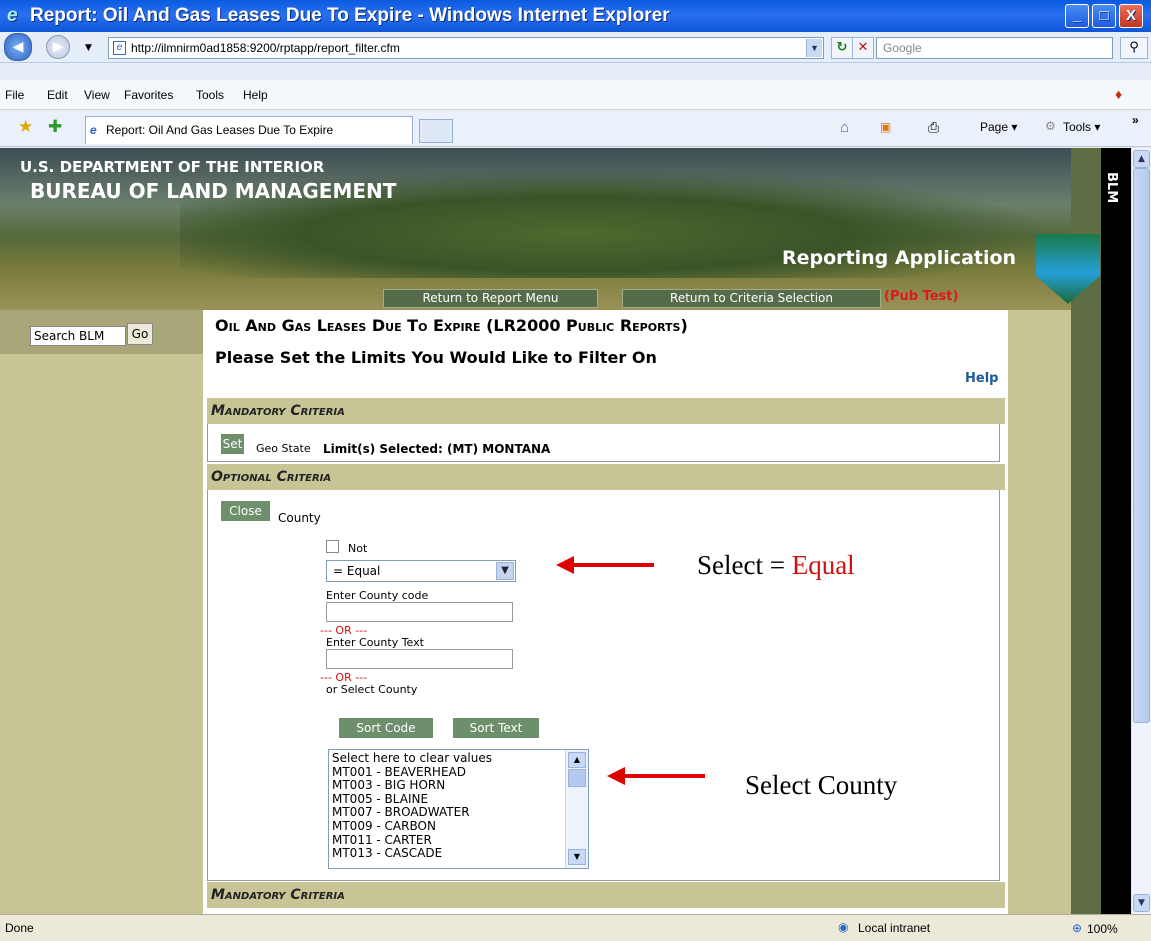 The image size is (1151, 941). I want to click on list-item: MT007 - BROADWATER, so click(460, 813).